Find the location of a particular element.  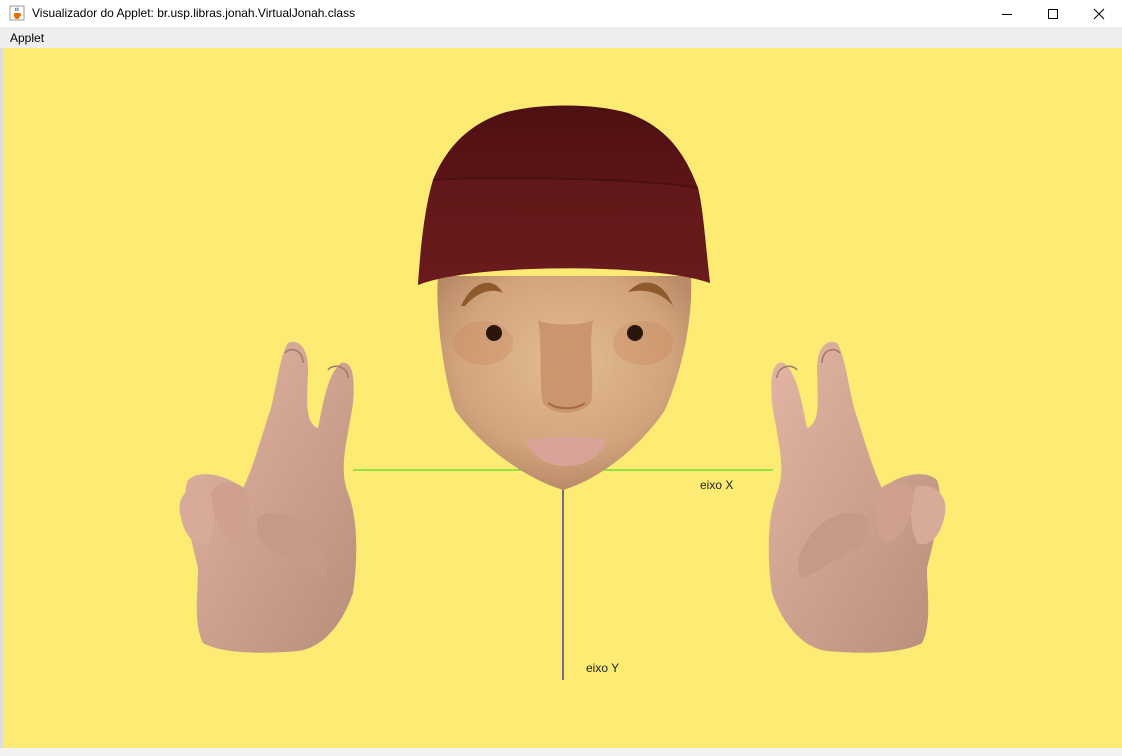

left-hand is located at coordinates (268, 497).